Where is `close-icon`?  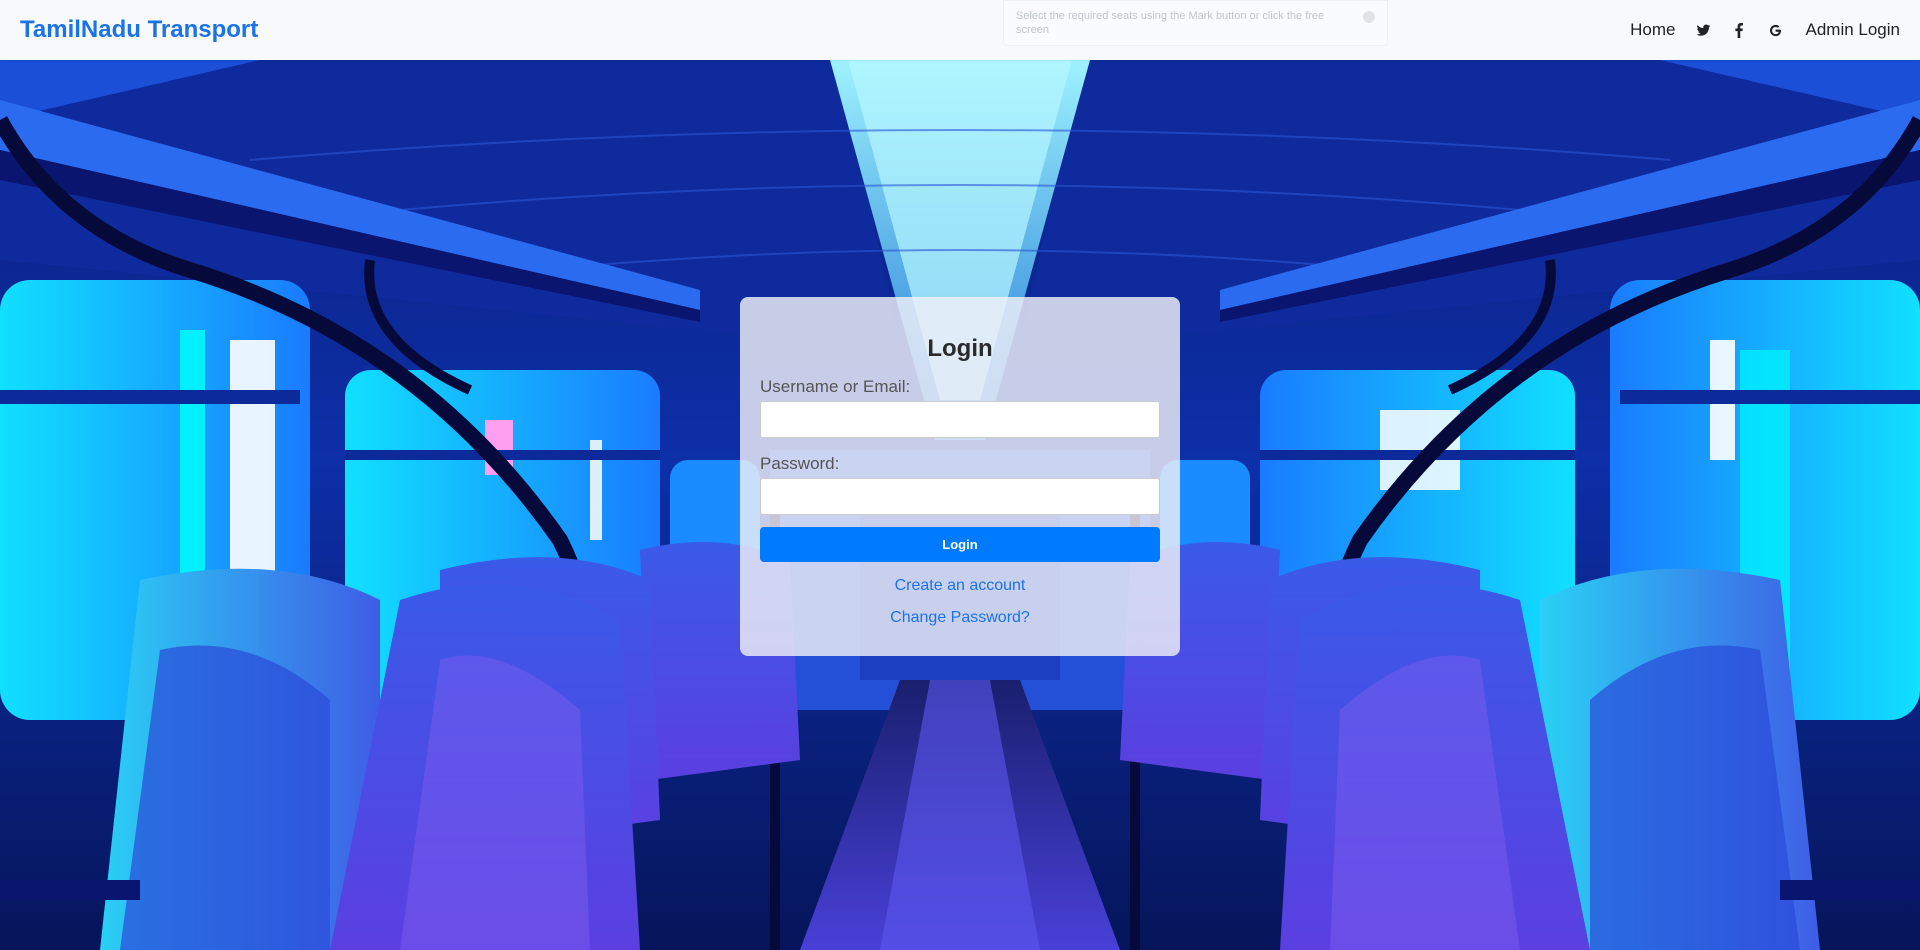
close-icon is located at coordinates (1369, 17).